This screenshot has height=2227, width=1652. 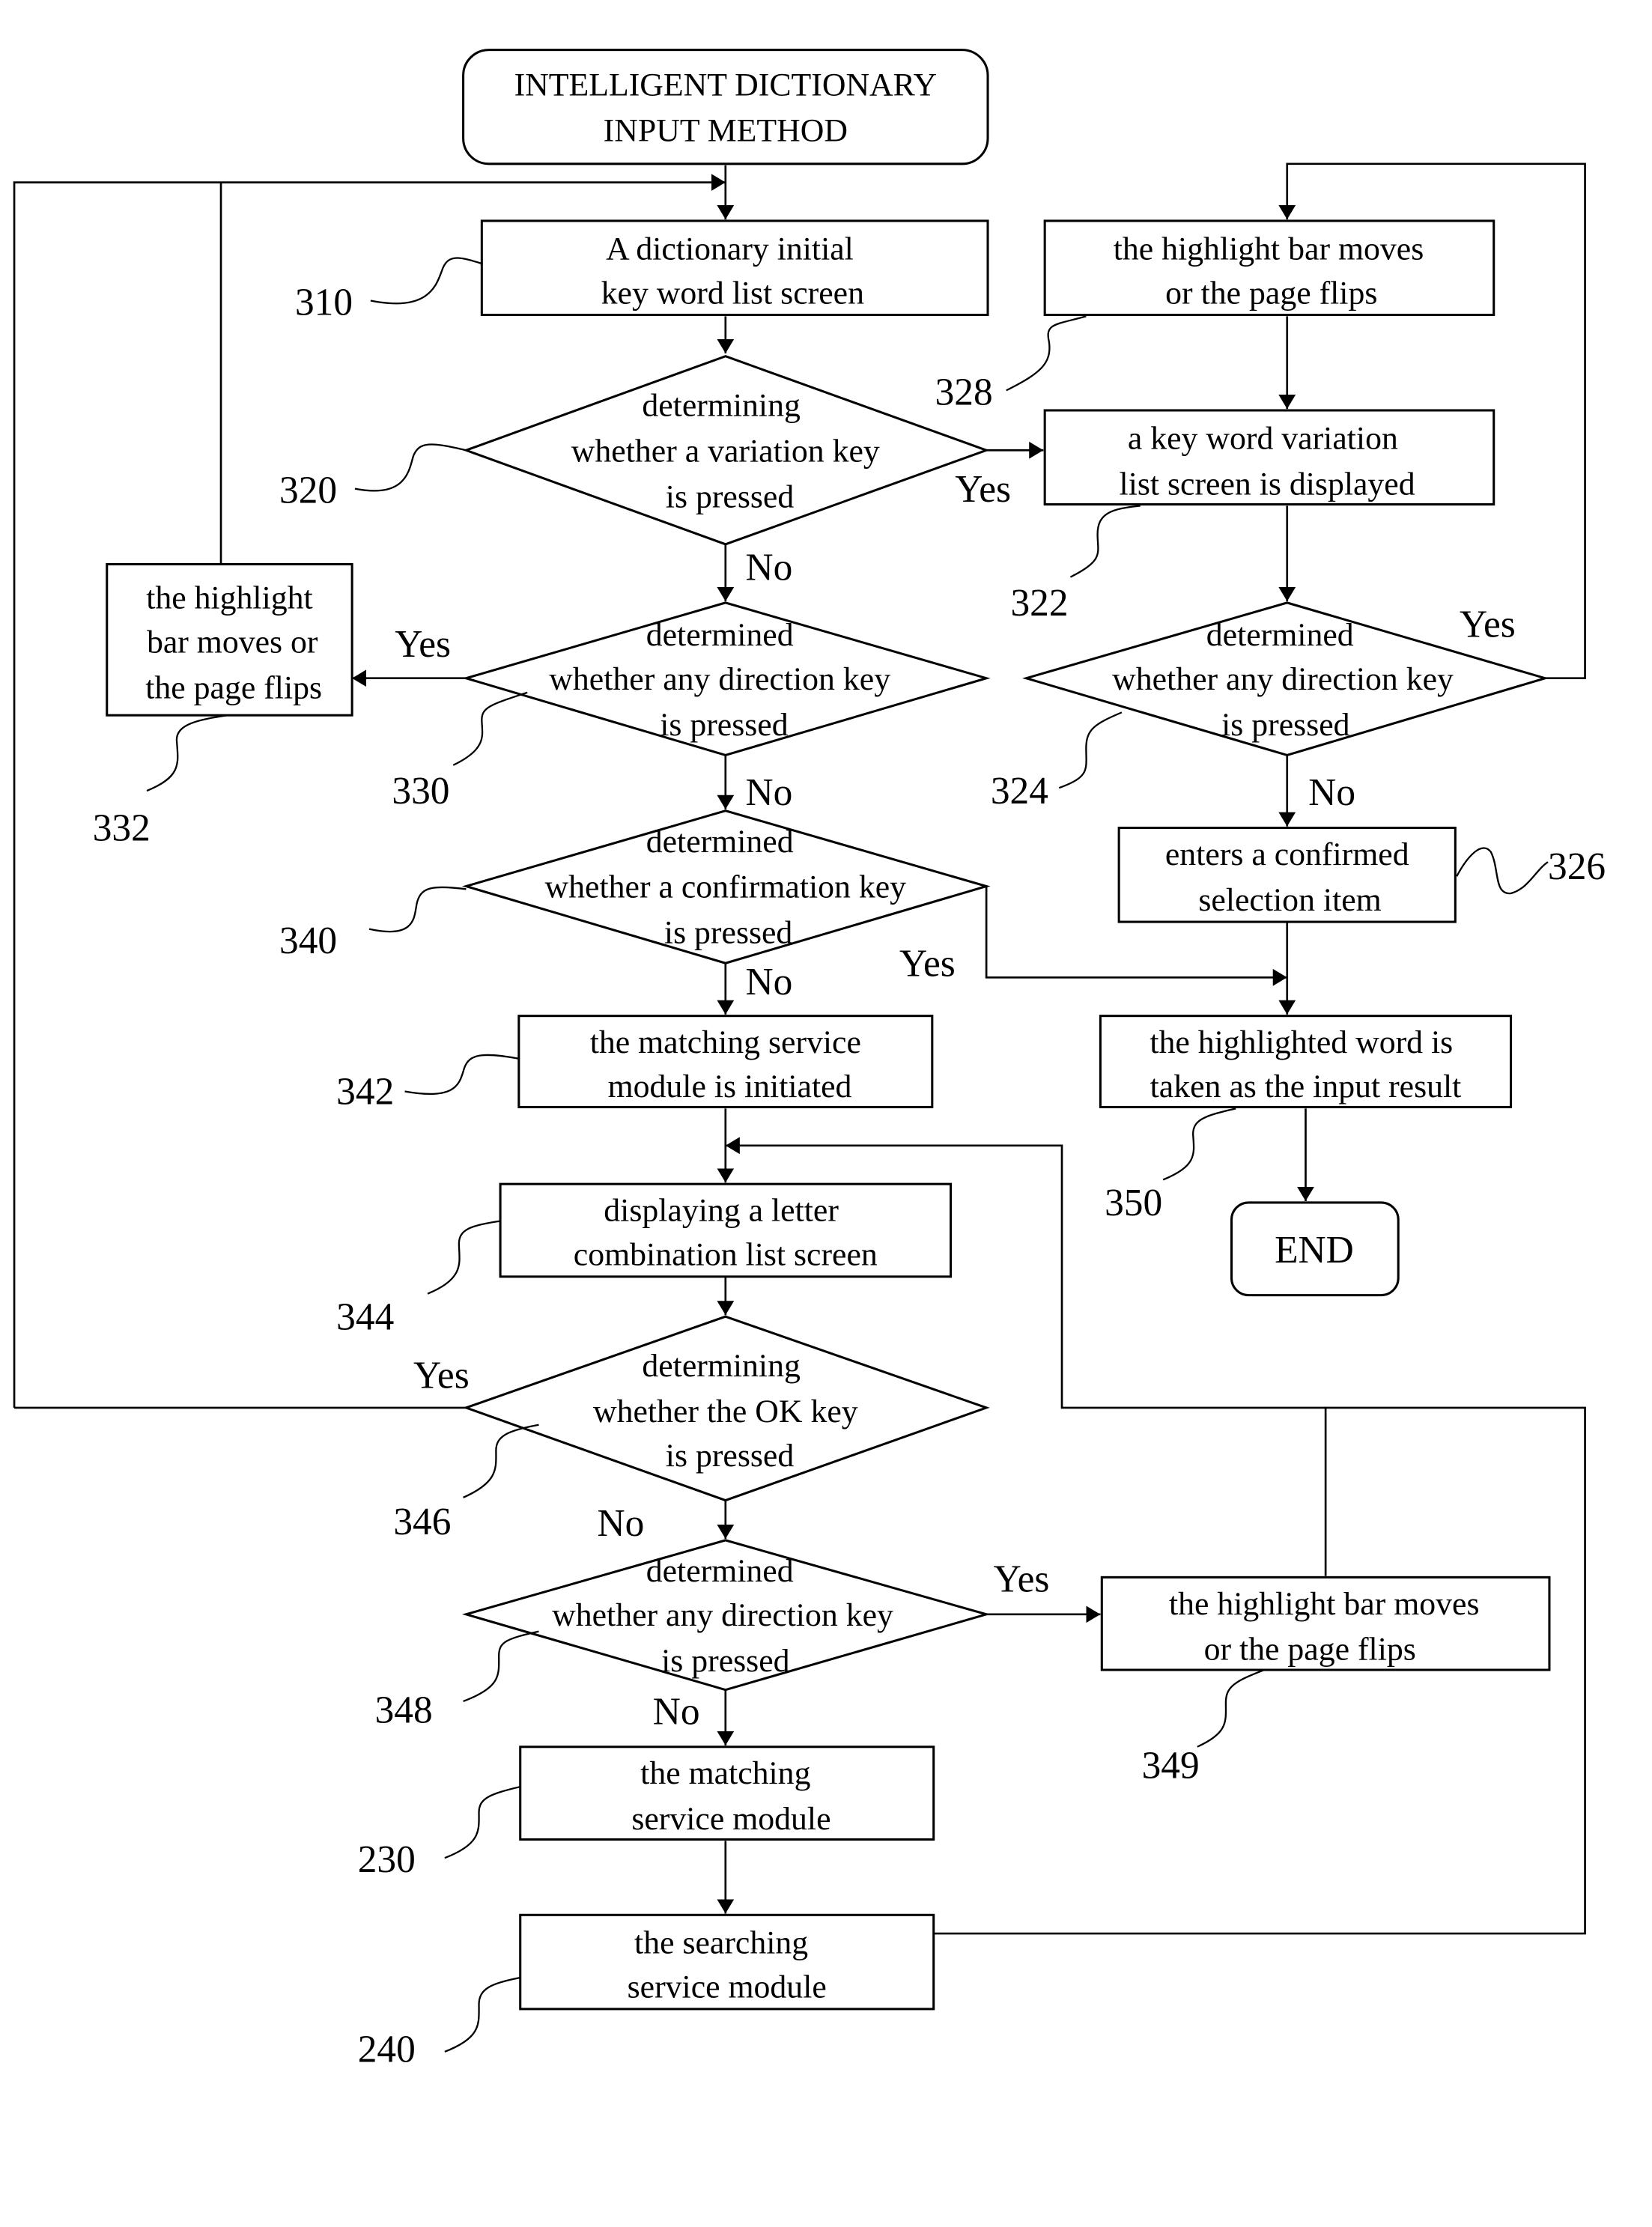 I want to click on node-340-line-3: is pressed, so click(x=729, y=933).